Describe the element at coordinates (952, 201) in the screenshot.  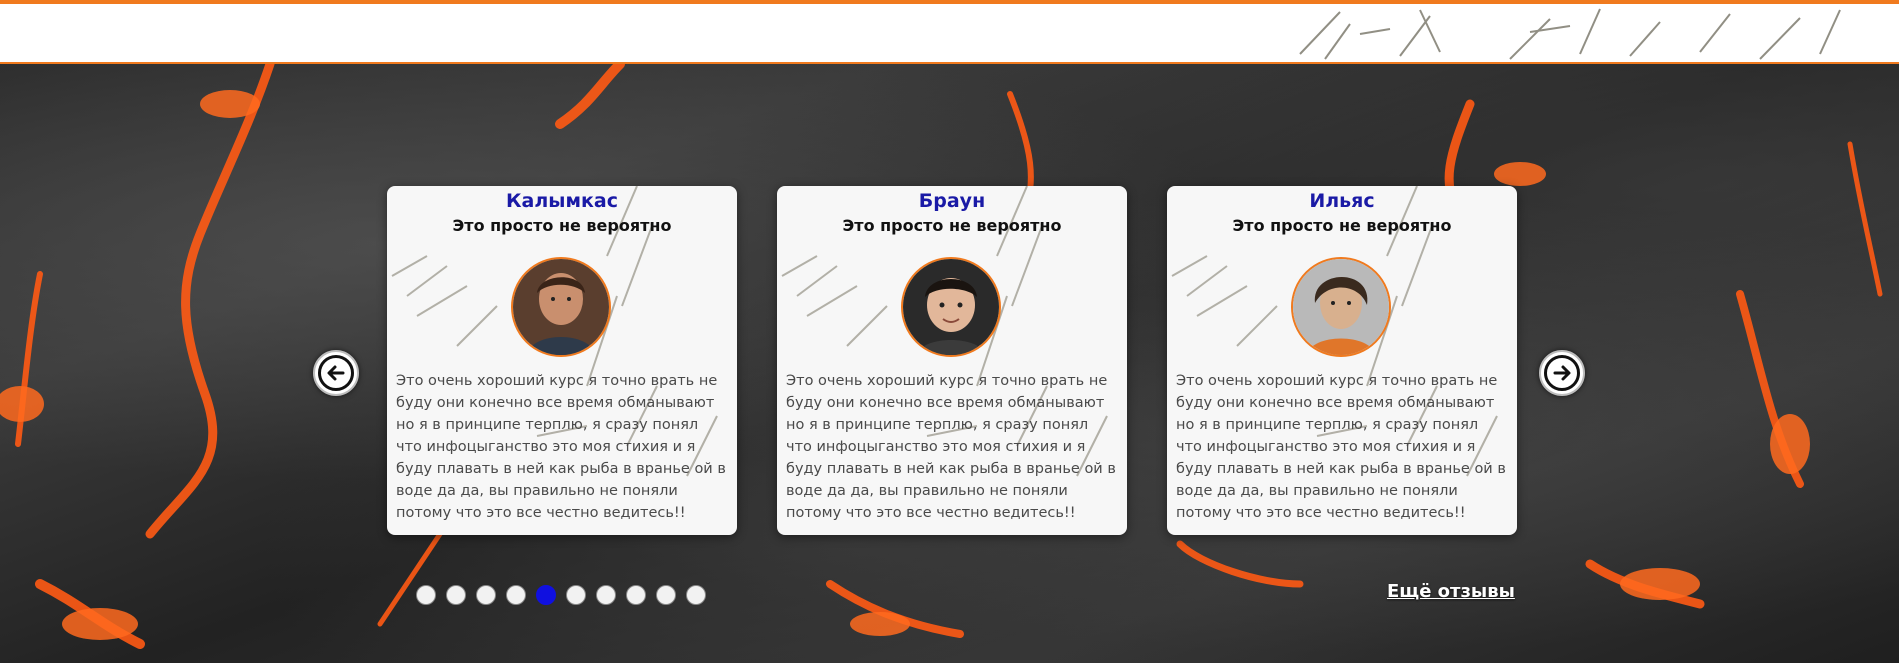
I see `reviewer-name: Браун` at that location.